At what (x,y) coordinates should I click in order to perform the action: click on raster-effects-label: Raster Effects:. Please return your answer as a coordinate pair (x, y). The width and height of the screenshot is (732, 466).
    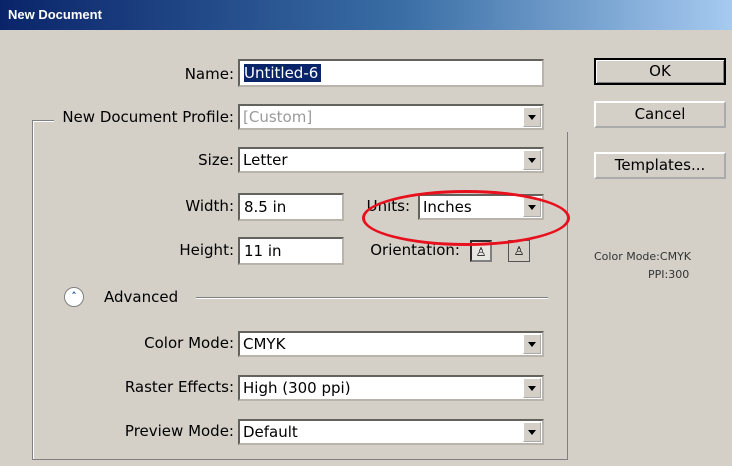
    Looking at the image, I should click on (179, 387).